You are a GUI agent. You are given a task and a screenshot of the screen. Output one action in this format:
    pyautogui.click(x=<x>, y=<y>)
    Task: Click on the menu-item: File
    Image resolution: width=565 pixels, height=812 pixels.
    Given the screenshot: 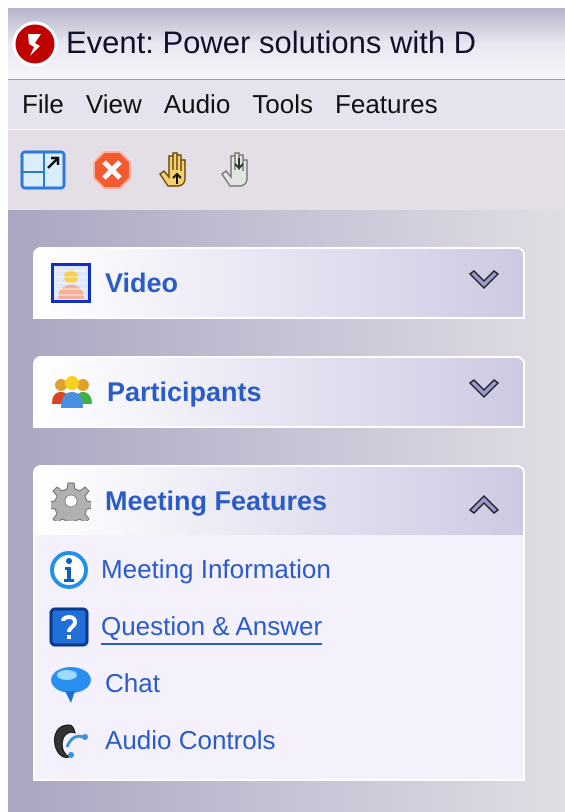 What is the action you would take?
    pyautogui.click(x=43, y=104)
    